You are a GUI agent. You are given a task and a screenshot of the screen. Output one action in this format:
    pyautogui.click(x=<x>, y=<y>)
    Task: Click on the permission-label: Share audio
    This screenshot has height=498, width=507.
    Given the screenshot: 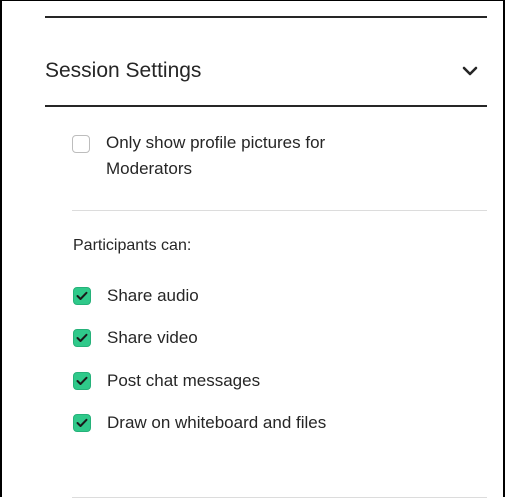 What is the action you would take?
    pyautogui.click(x=153, y=295)
    